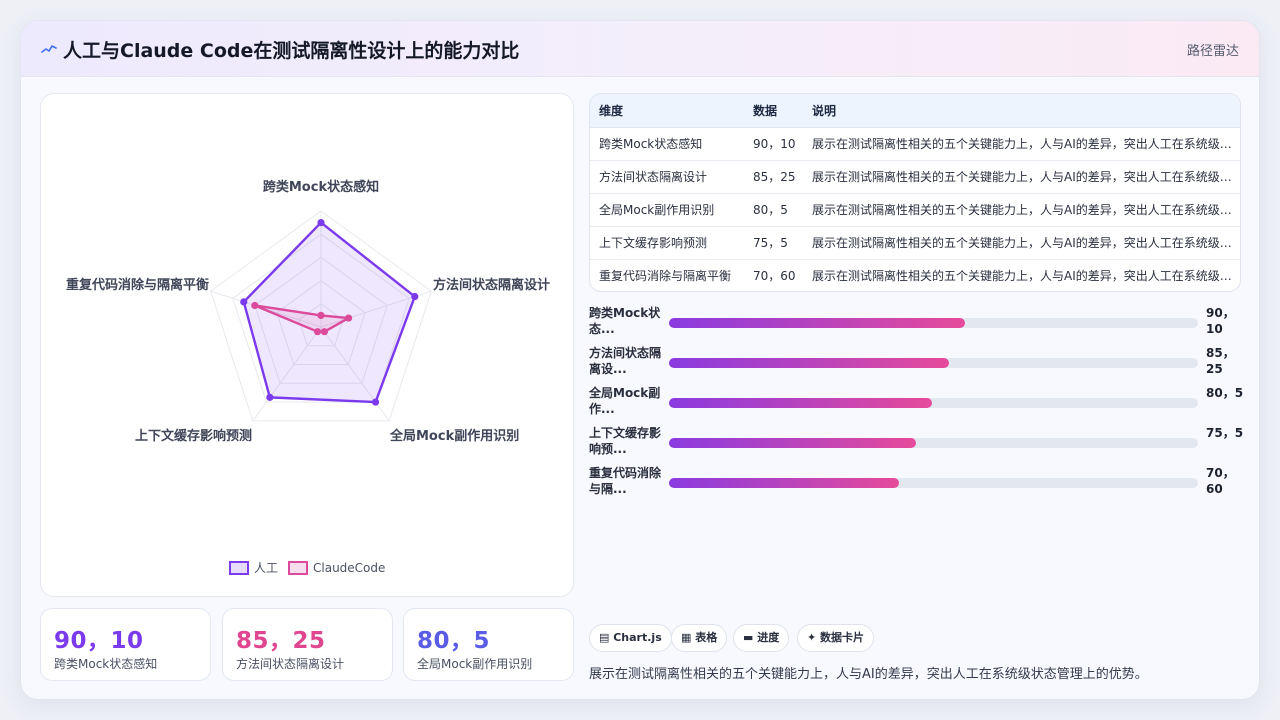  What do you see at coordinates (454, 436) in the screenshot?
I see `radar-axis-label: 全局Mock副作用识别` at bounding box center [454, 436].